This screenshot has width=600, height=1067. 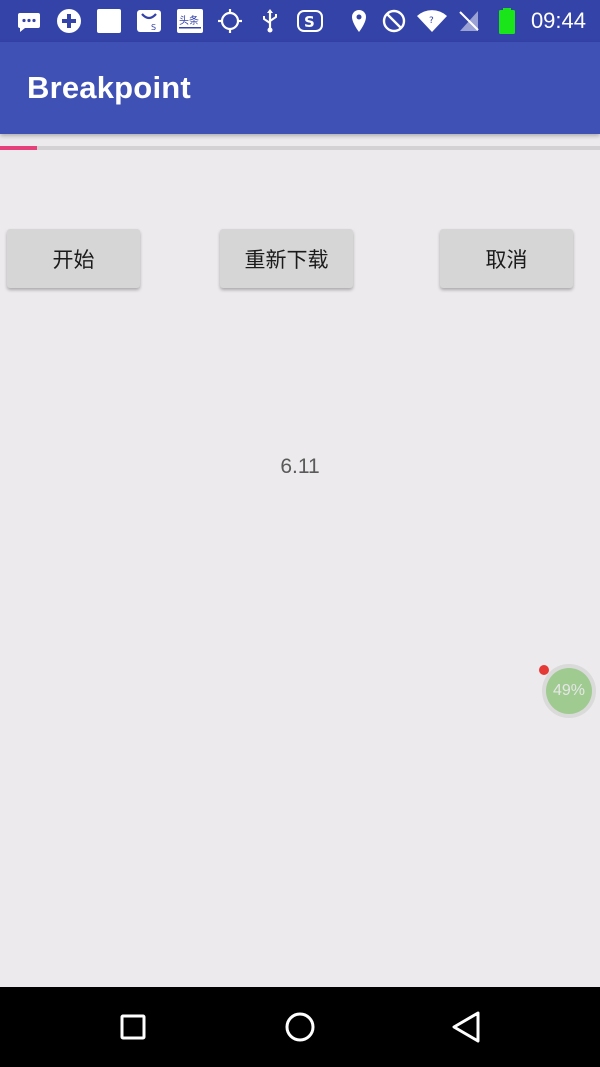 I want to click on app-bar: Breakpoint, so click(x=300, y=88).